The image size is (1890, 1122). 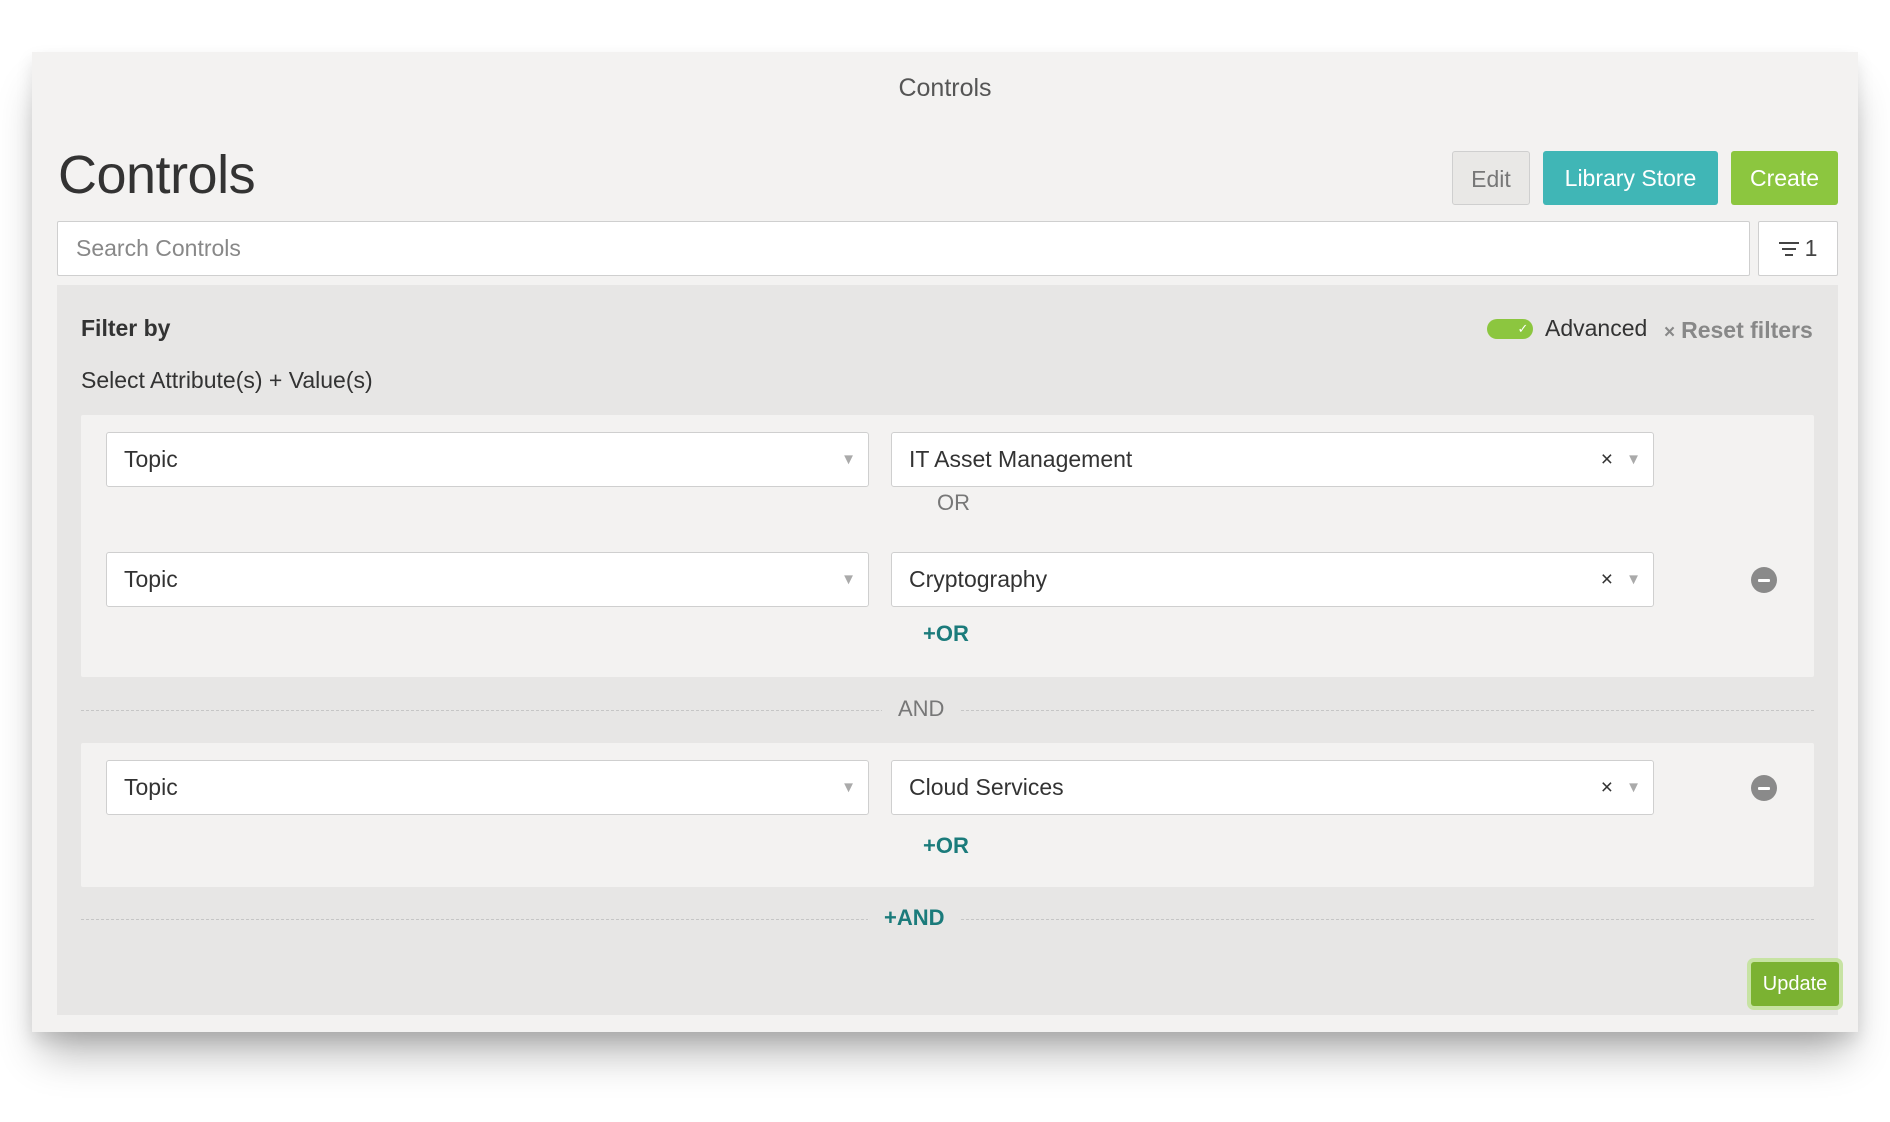 I want to click on search-input, so click(x=903, y=248).